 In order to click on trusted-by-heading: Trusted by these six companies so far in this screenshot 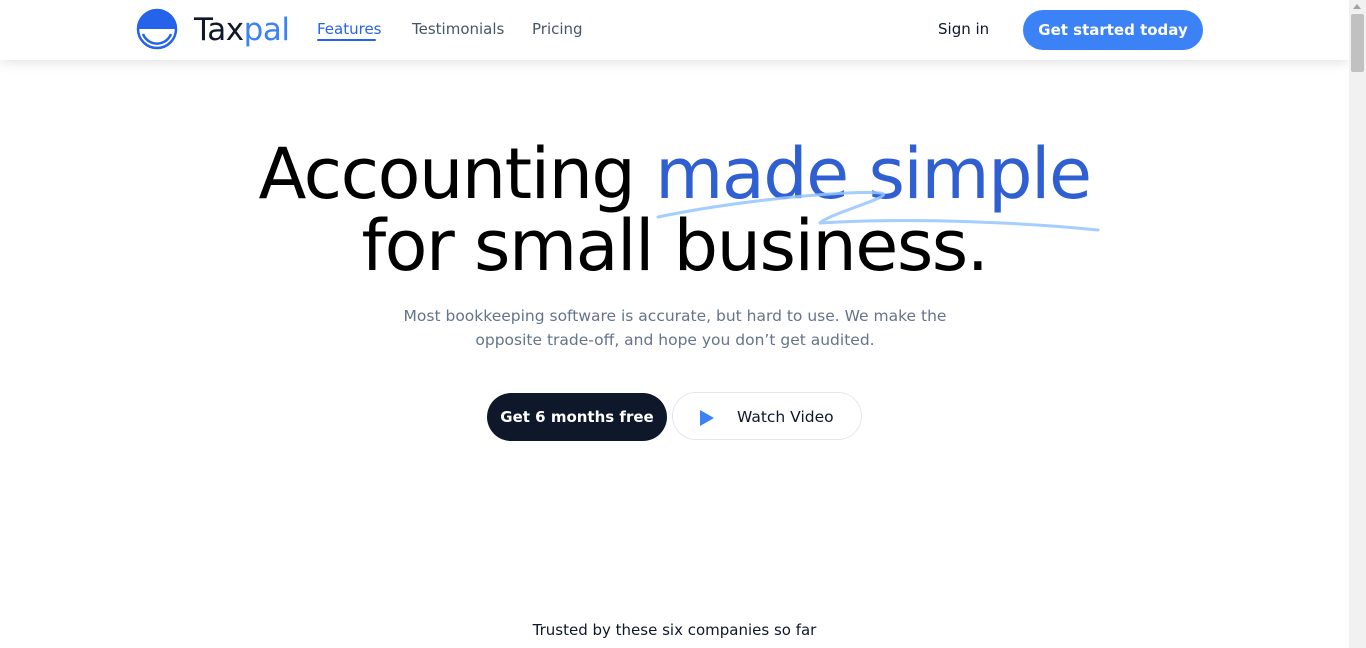, I will do `click(674, 630)`.